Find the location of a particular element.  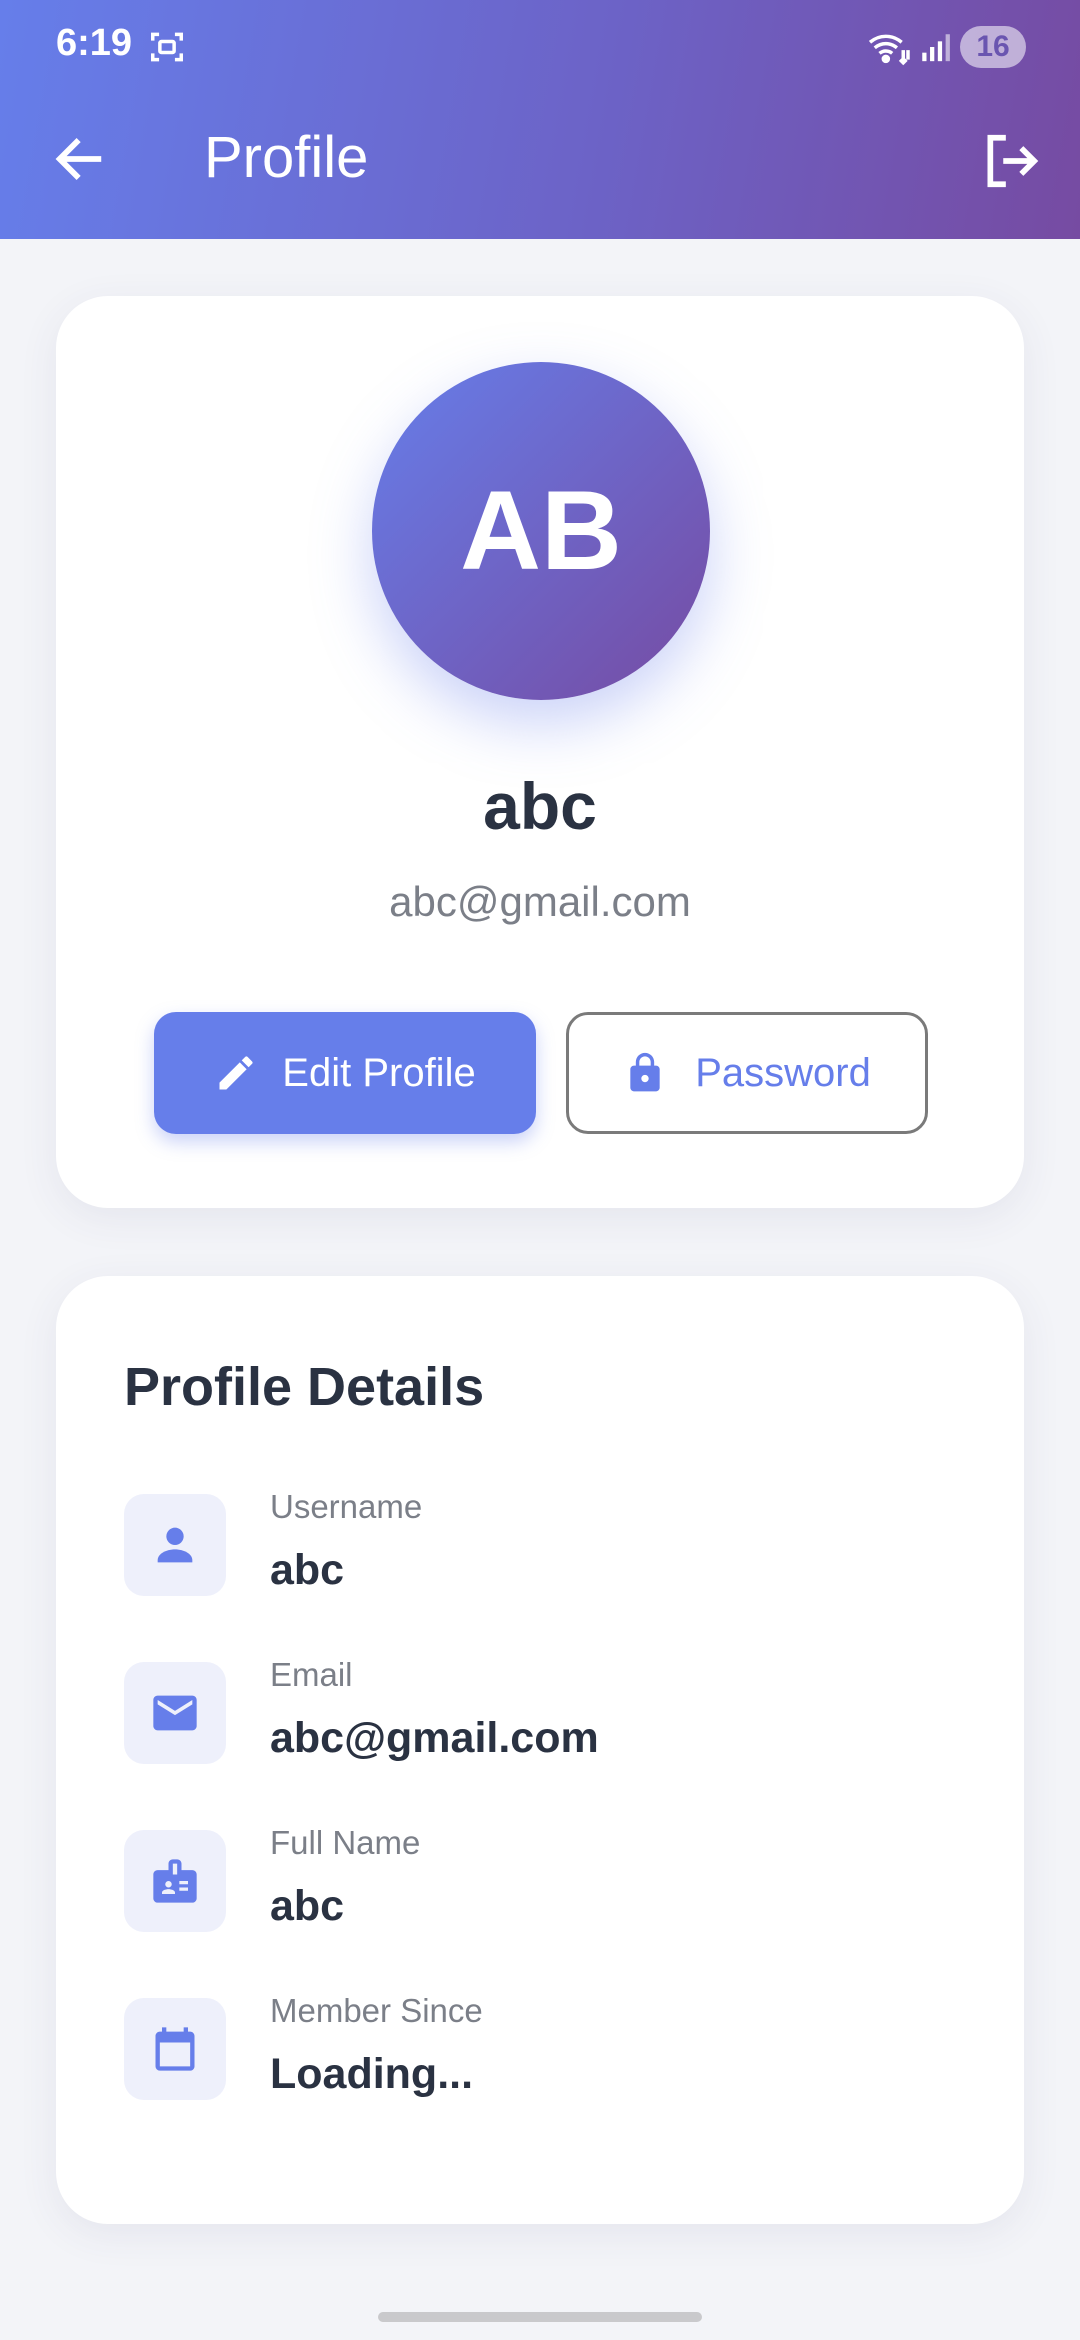

password-button: Password is located at coordinates (747, 1073).